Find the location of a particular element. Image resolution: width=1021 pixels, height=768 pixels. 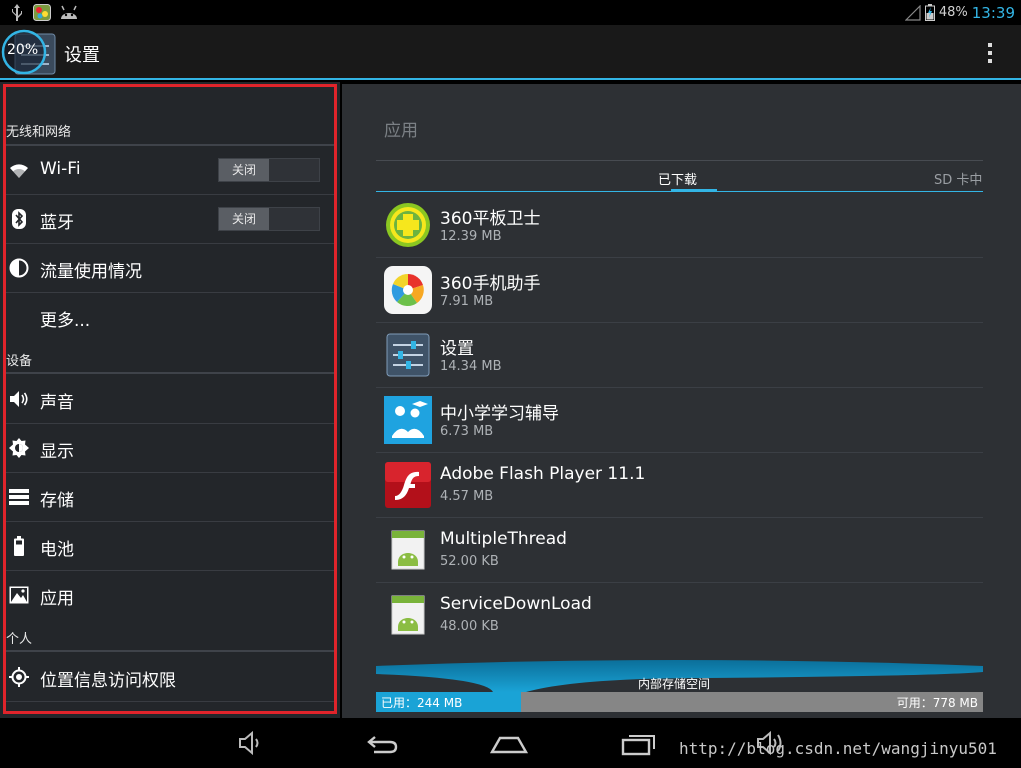

title-divider is located at coordinates (679, 160).